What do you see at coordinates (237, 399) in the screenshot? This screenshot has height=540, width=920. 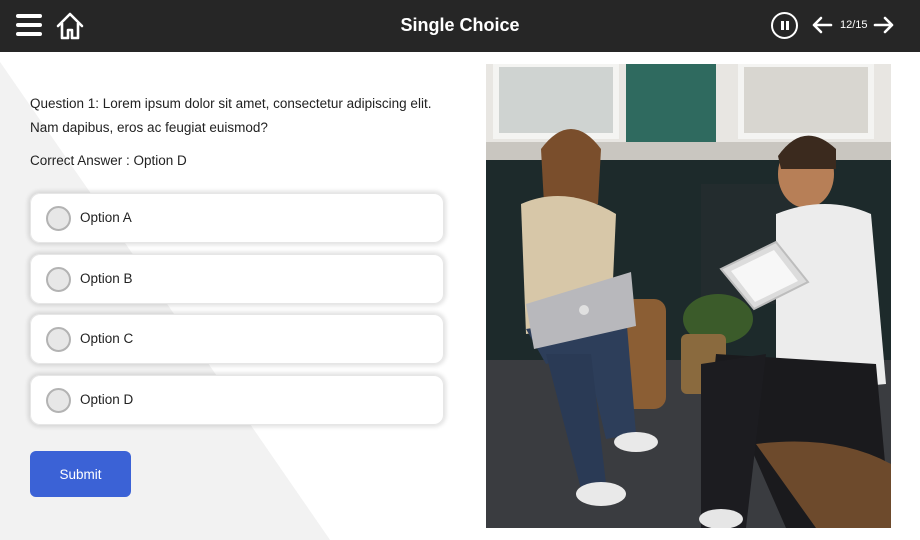 I see `option-d: Option D` at bounding box center [237, 399].